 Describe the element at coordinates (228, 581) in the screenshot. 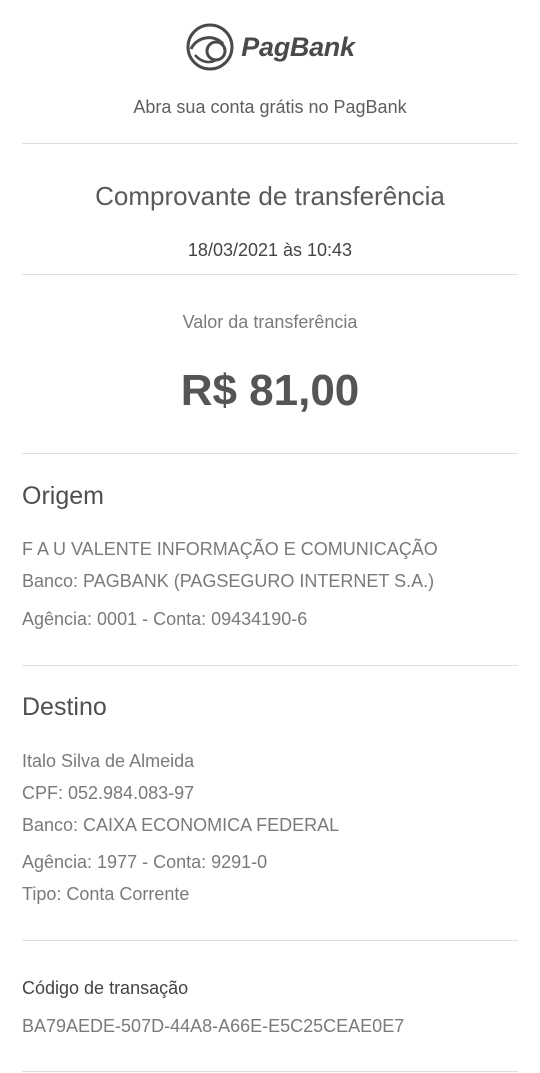

I see `origin-bank: Banco: PAGBANK (PAGSEGURO INTERNET S.A.)` at that location.